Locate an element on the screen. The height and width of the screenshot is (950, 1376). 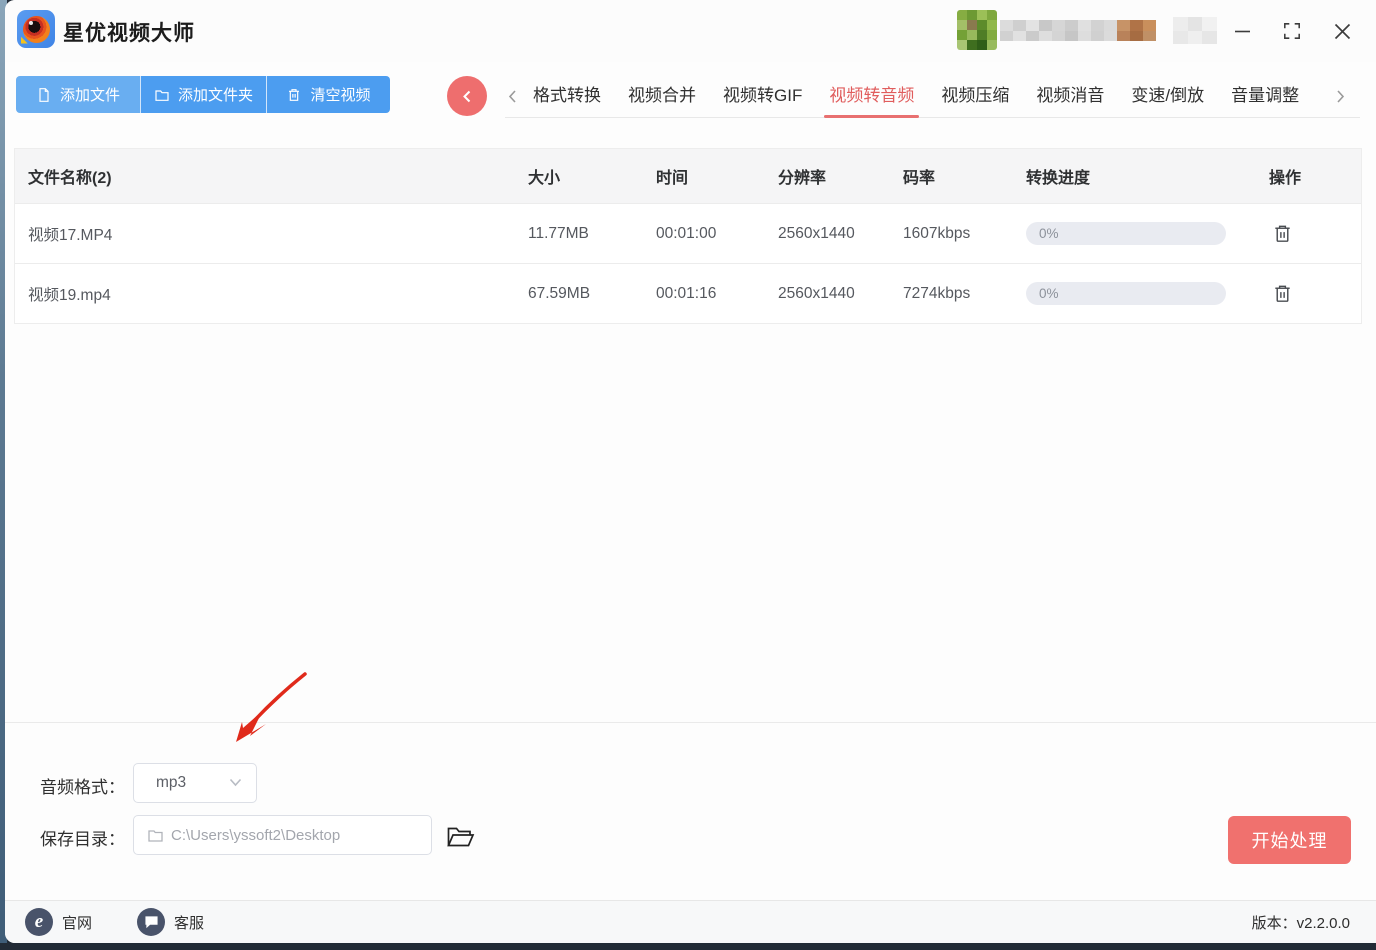
censored-account-text is located at coordinates (1078, 30).